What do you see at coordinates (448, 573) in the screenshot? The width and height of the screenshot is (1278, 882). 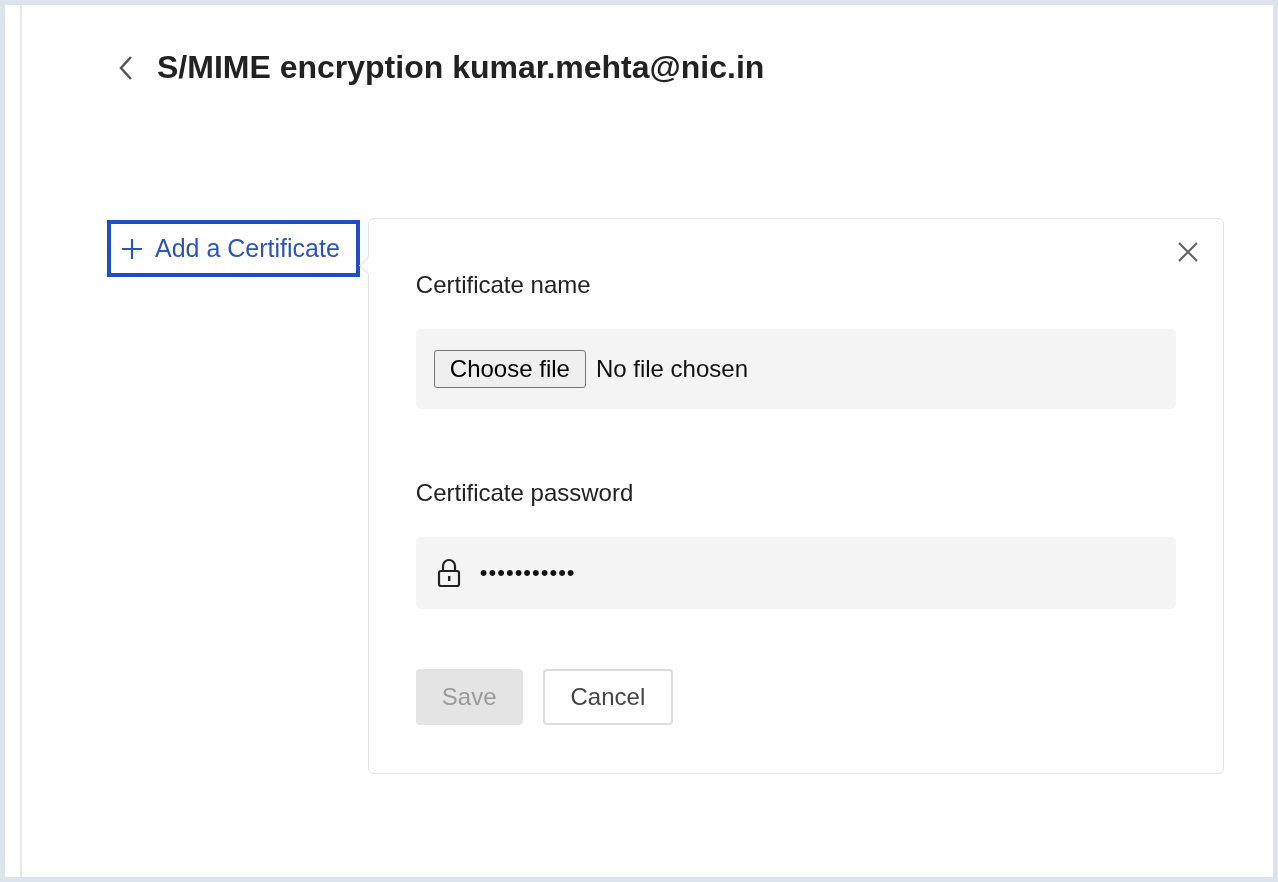 I see `lock-icon` at bounding box center [448, 573].